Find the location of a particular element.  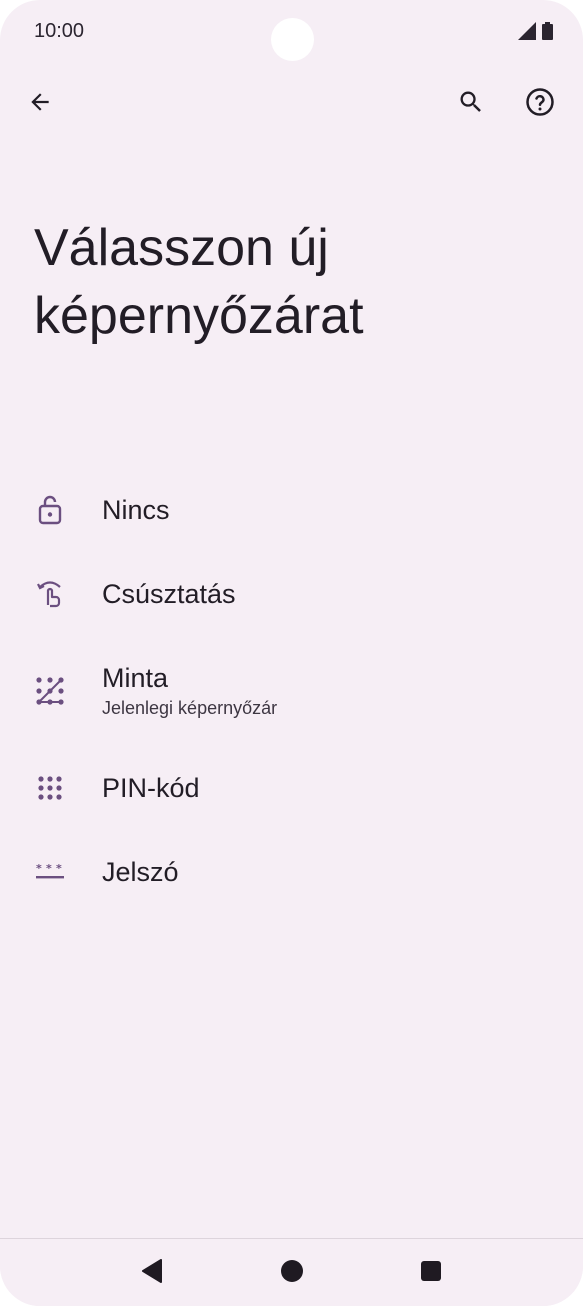

swipe-icon is located at coordinates (50, 594).